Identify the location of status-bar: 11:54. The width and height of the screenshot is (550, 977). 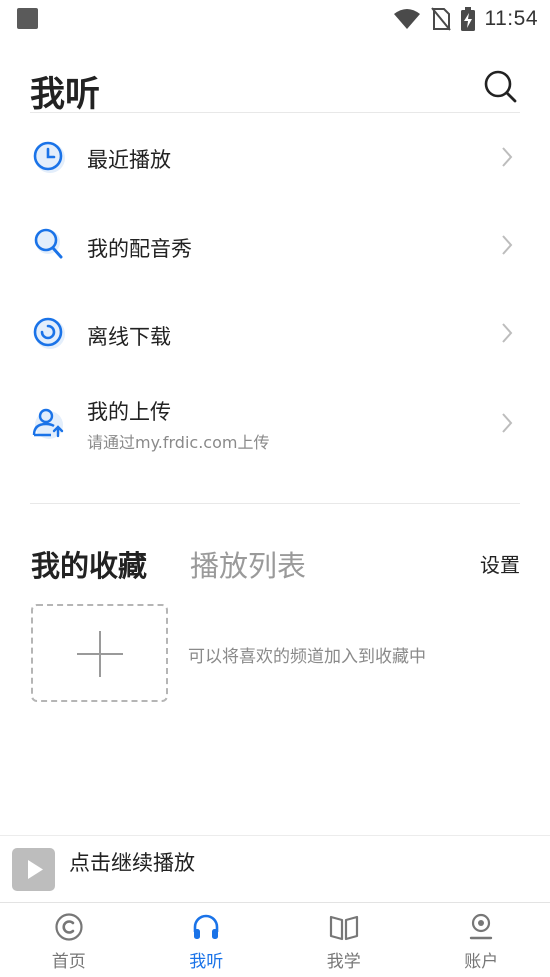
(275, 19).